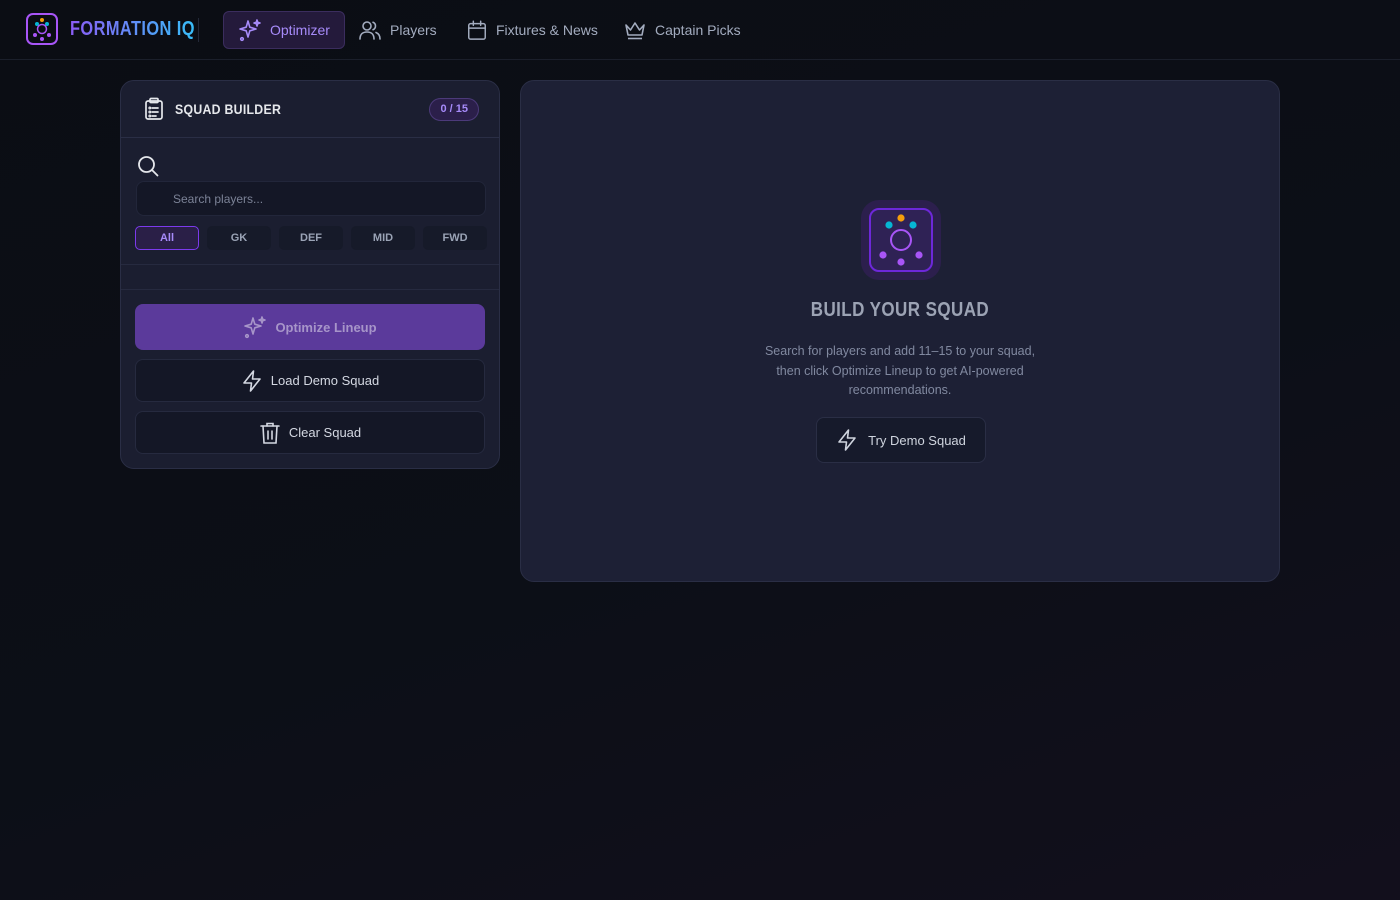 Image resolution: width=1400 pixels, height=900 pixels. I want to click on try-demo-squad-label: Try Demo Squad, so click(917, 440).